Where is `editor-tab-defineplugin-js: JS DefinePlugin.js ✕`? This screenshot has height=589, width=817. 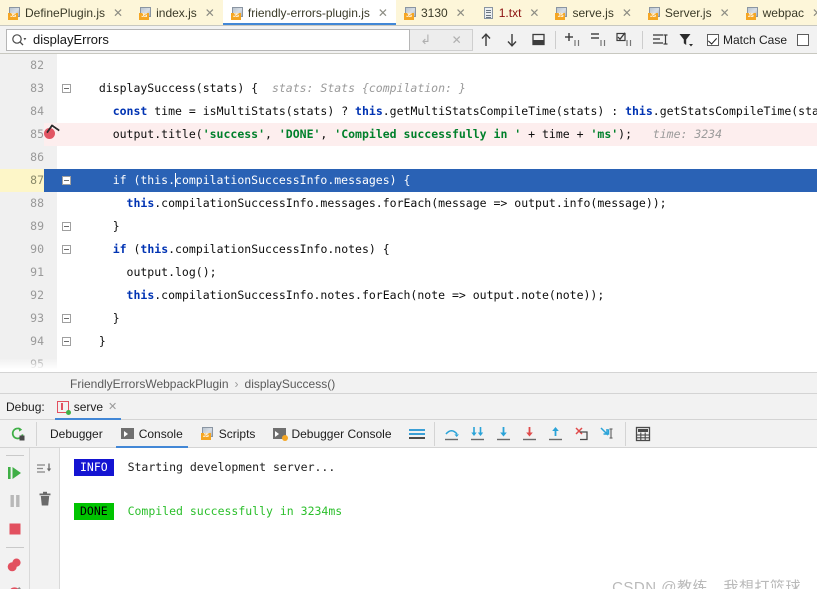 editor-tab-defineplugin-js: JS DefinePlugin.js ✕ is located at coordinates (66, 12).